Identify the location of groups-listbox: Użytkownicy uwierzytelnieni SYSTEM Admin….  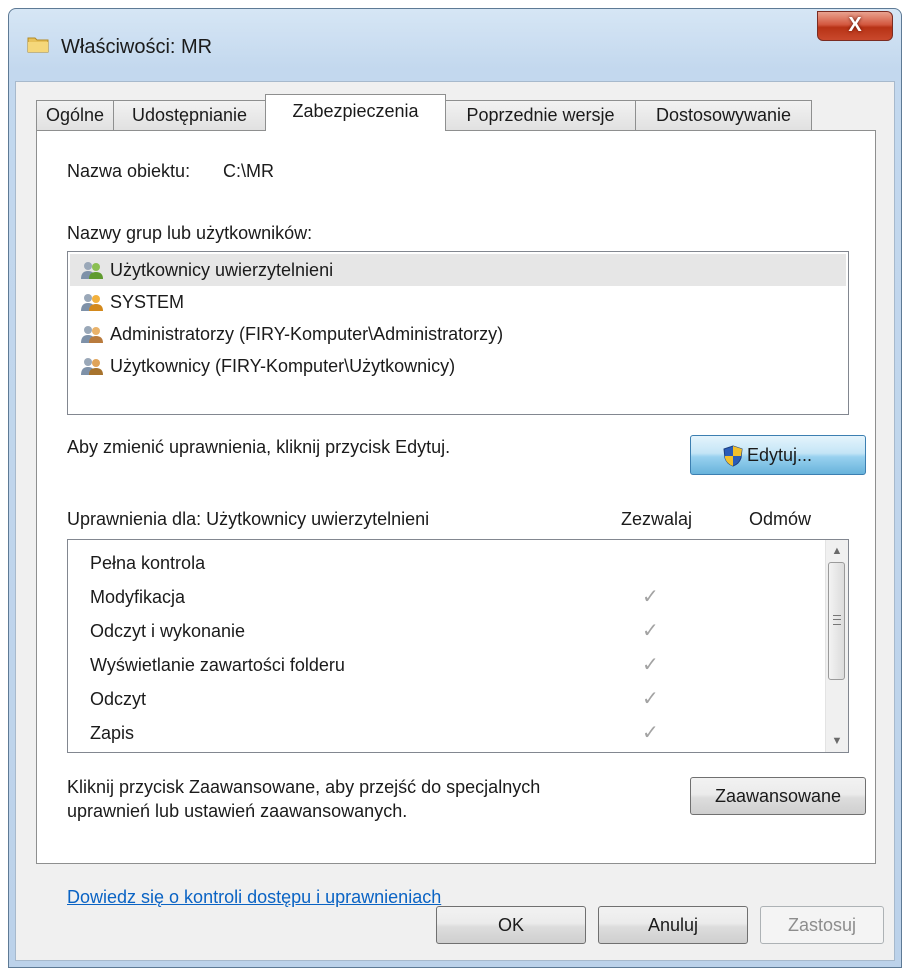
(458, 333).